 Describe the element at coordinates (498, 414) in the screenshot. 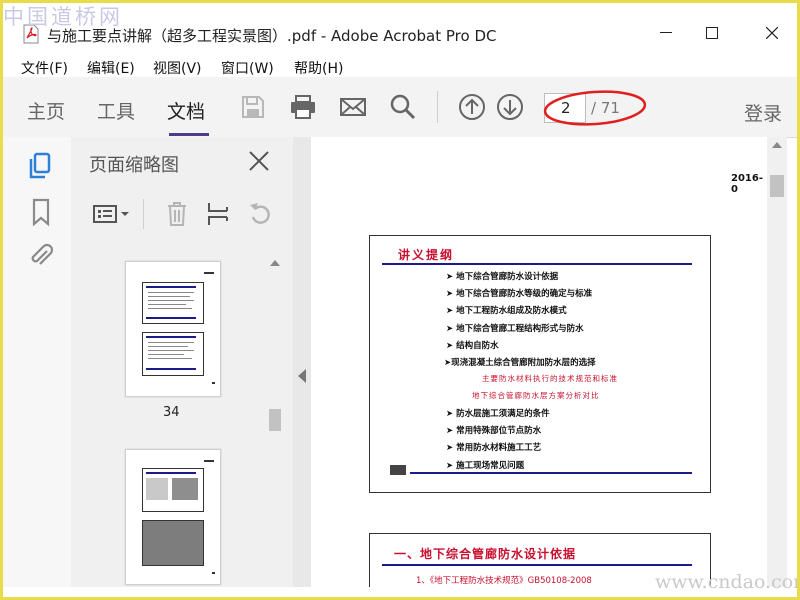

I see `outline-item: ➤ 防水层施工须满足的条件` at that location.